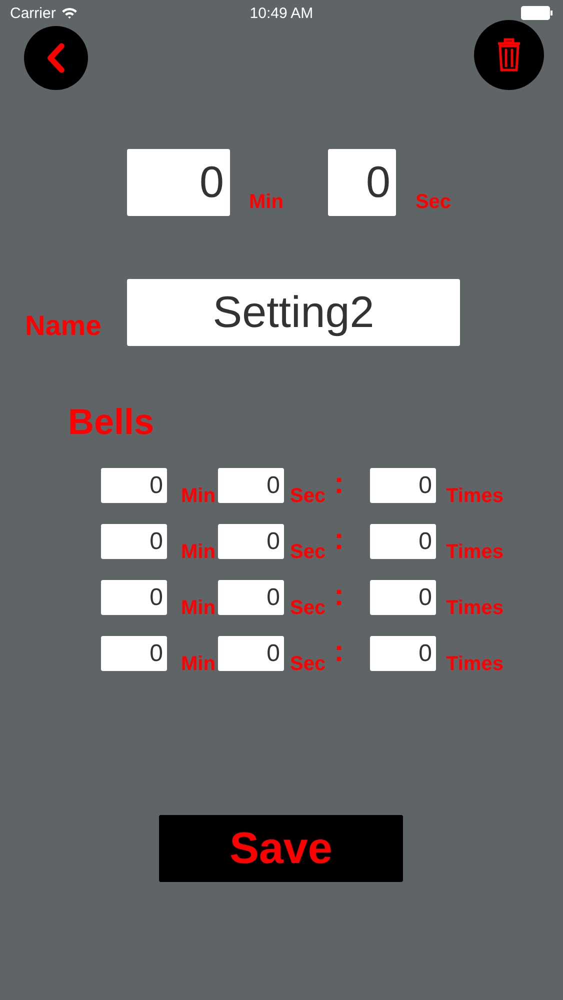  What do you see at coordinates (266, 202) in the screenshot?
I see `minutes-label: Min` at bounding box center [266, 202].